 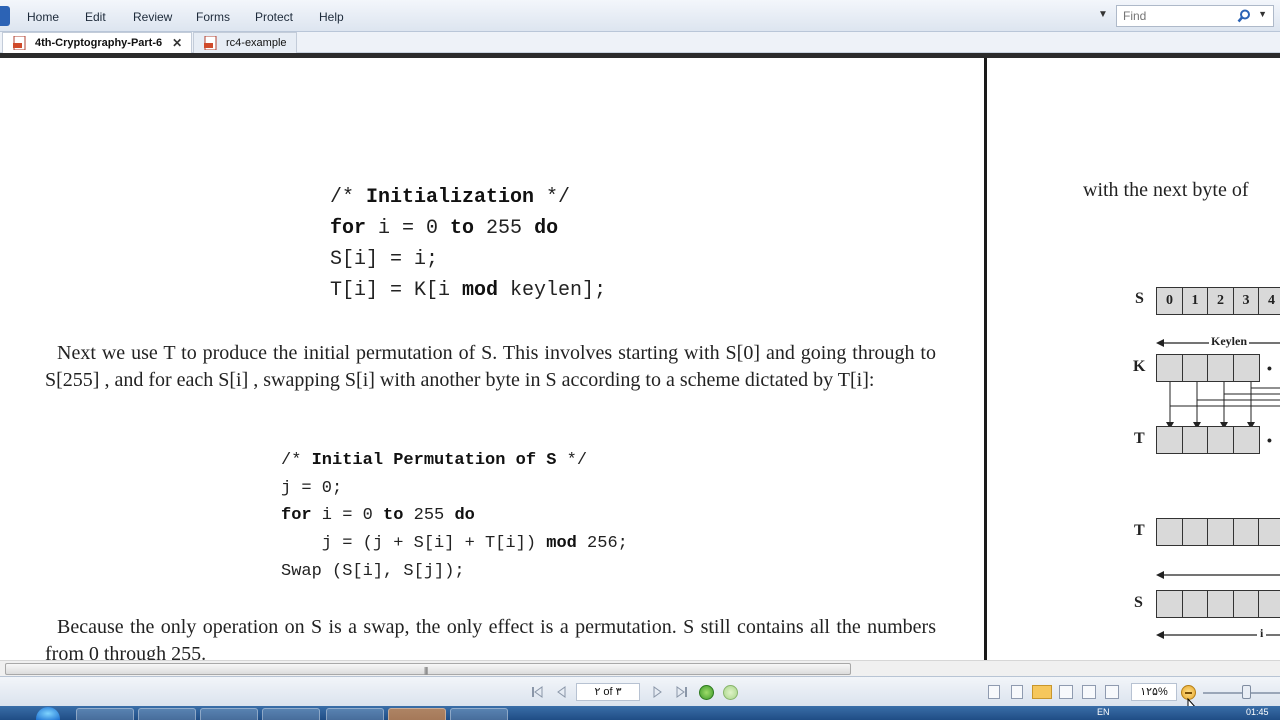 What do you see at coordinates (640, 42) in the screenshot?
I see `tab-bar: 4th-Cryptography-Part-6 ✕ rc4-example` at bounding box center [640, 42].